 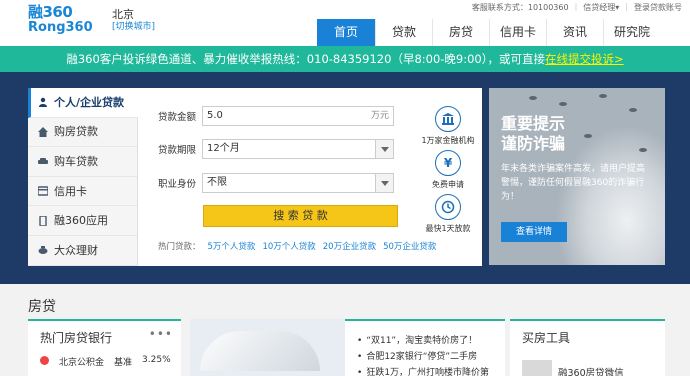 What do you see at coordinates (288, 246) in the screenshot?
I see `hot-loan-link: 10万个人贷款` at bounding box center [288, 246].